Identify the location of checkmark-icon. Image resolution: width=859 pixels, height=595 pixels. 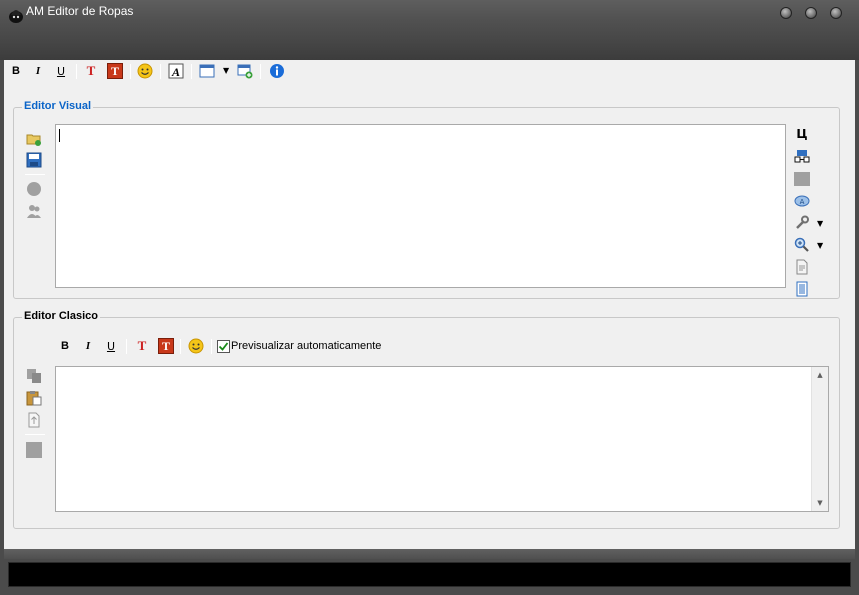
(223, 346).